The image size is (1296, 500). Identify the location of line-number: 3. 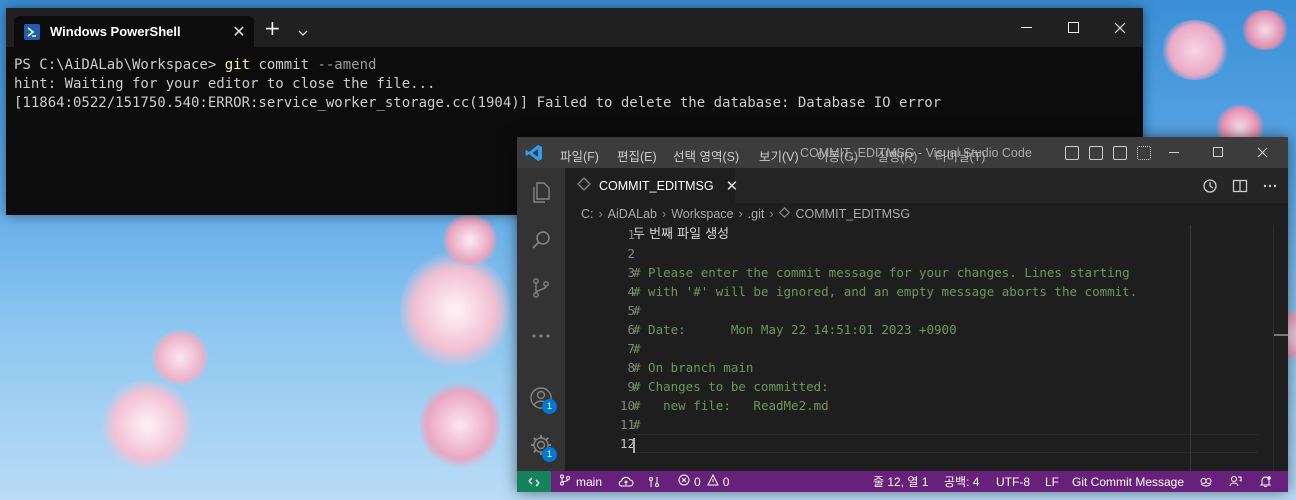
(631, 272).